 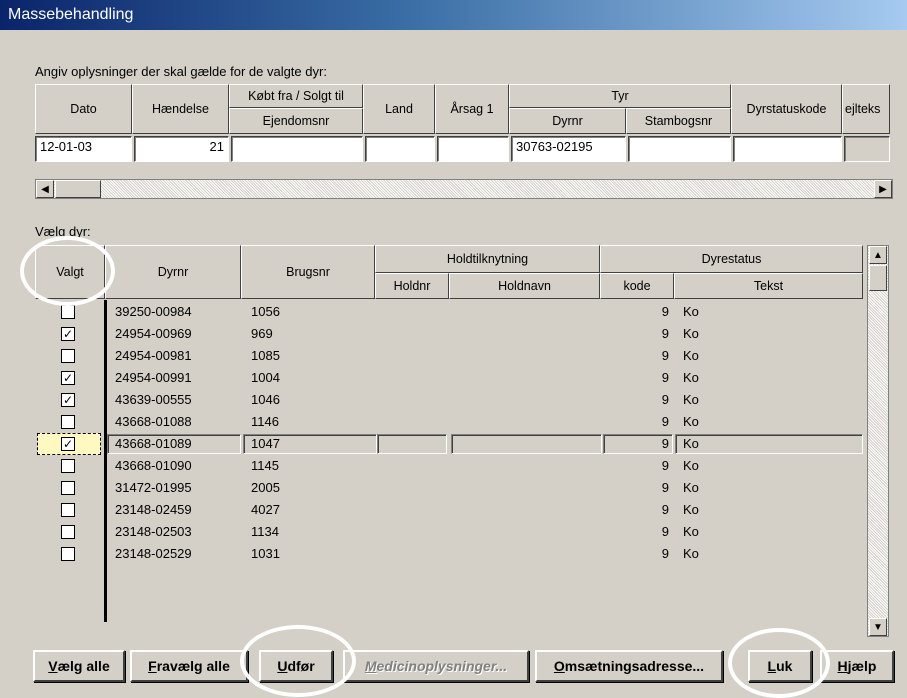 What do you see at coordinates (153, 465) in the screenshot?
I see `row-dyrnr: 43668-01090` at bounding box center [153, 465].